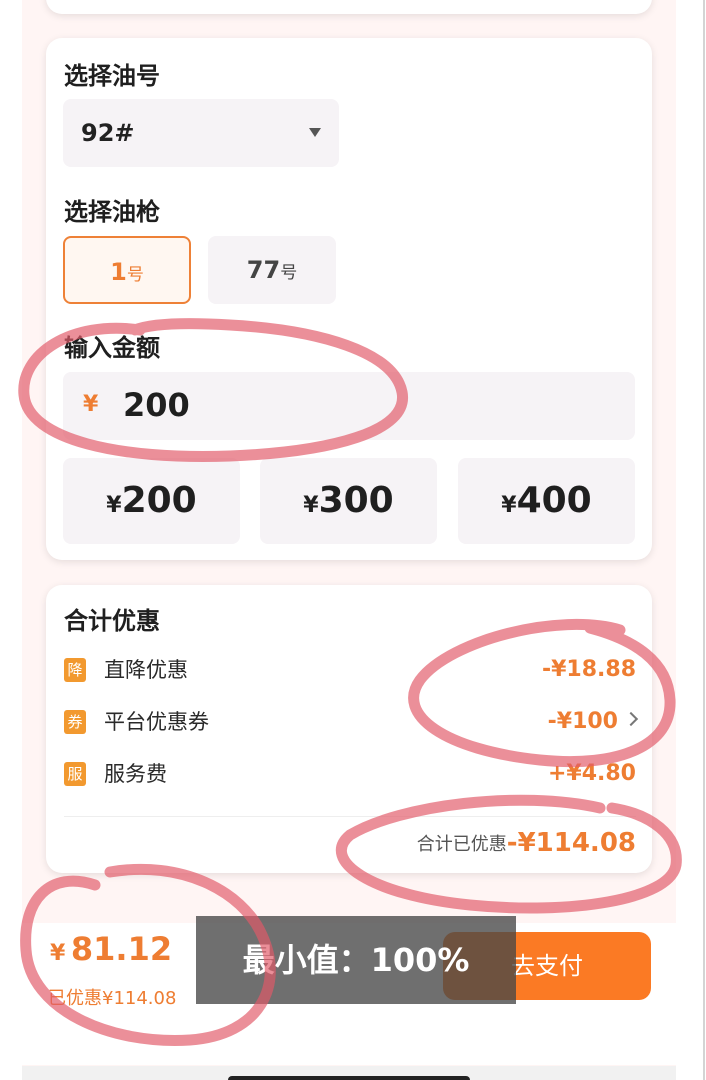  What do you see at coordinates (156, 722) in the screenshot?
I see `discount-label: 平台优惠券` at bounding box center [156, 722].